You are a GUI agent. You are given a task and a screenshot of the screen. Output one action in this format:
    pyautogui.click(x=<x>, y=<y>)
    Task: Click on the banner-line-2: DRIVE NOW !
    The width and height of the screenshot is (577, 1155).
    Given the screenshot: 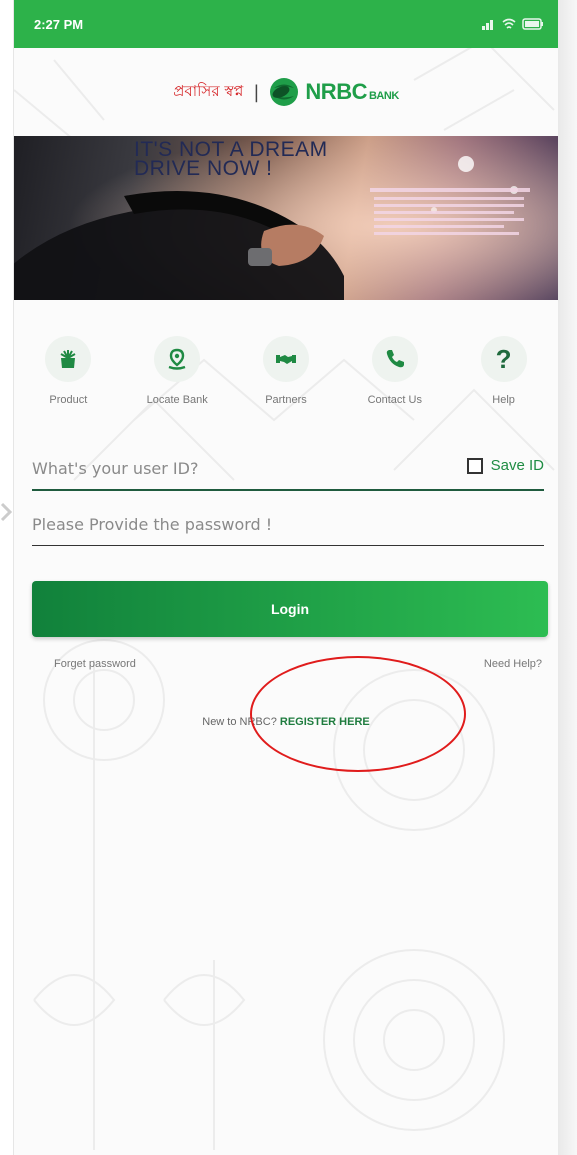 What is the action you would take?
    pyautogui.click(x=203, y=168)
    